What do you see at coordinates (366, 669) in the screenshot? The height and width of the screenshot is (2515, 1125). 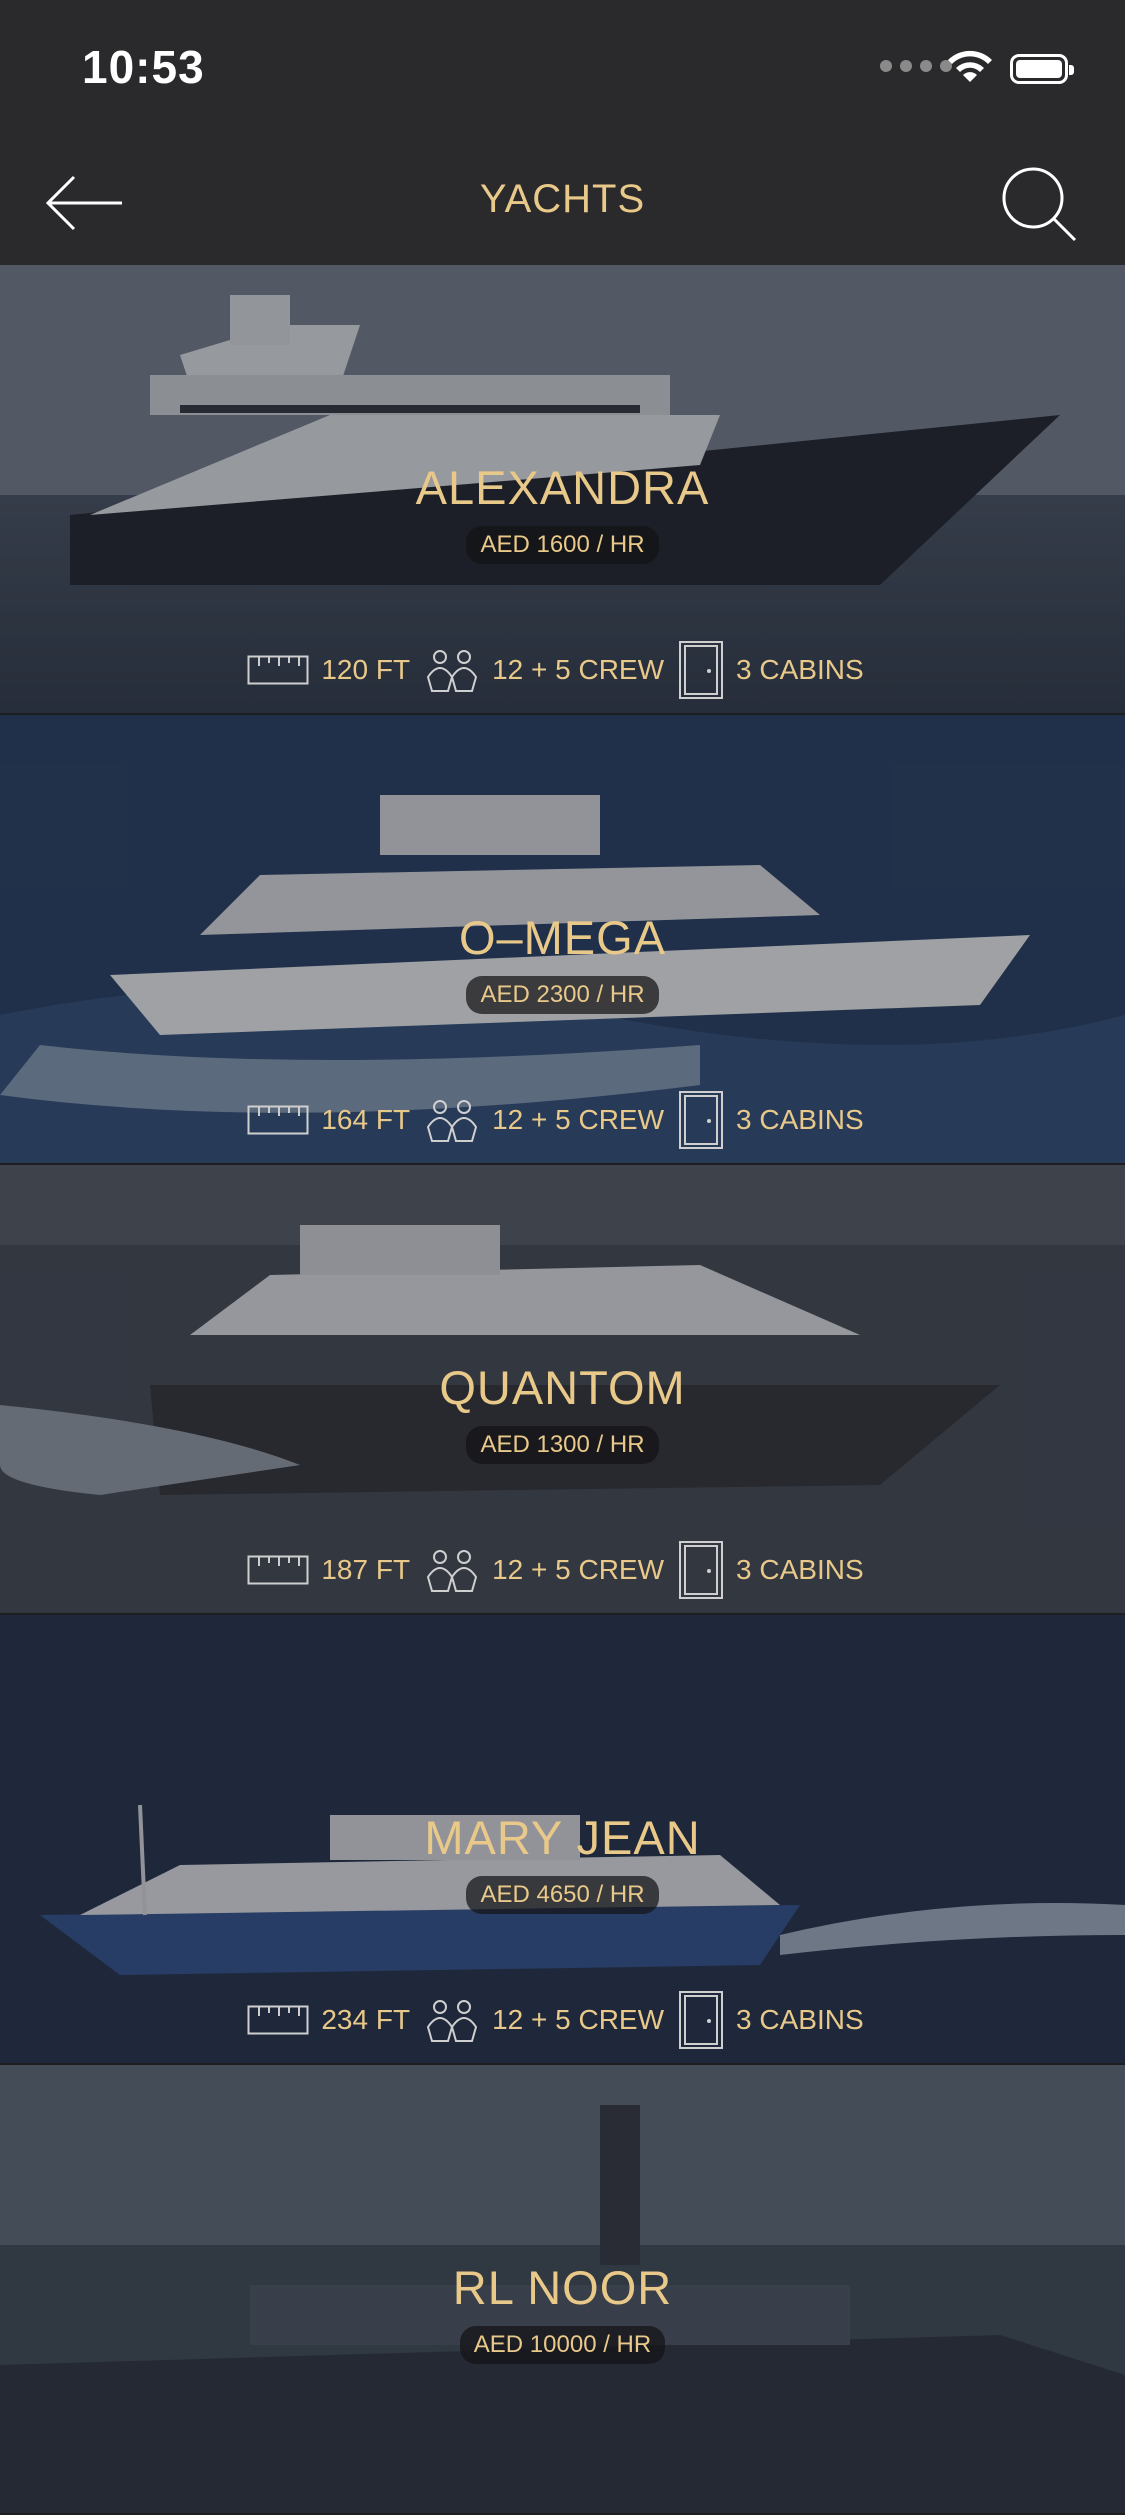 I see `yacht-length: 120 FT` at bounding box center [366, 669].